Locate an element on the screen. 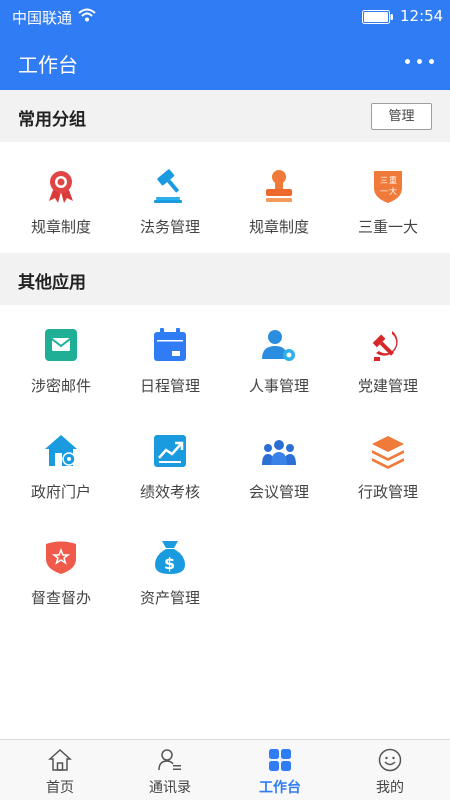 Image resolution: width=450 pixels, height=800 pixels. app-tile-supervision: 督查督办 is located at coordinates (61, 589).